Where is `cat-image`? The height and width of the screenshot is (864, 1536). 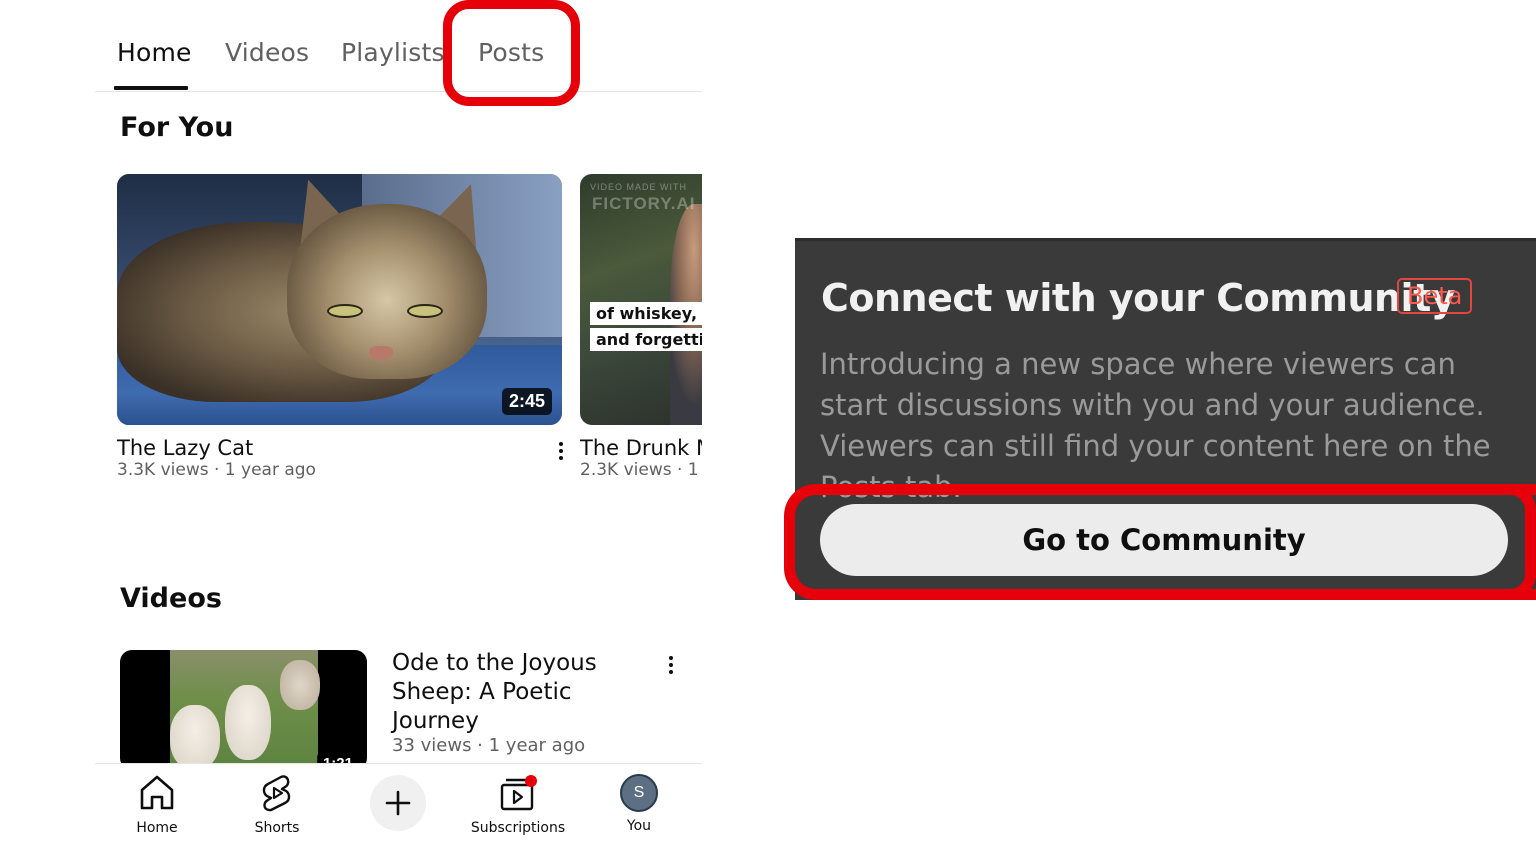
cat-image is located at coordinates (339, 299).